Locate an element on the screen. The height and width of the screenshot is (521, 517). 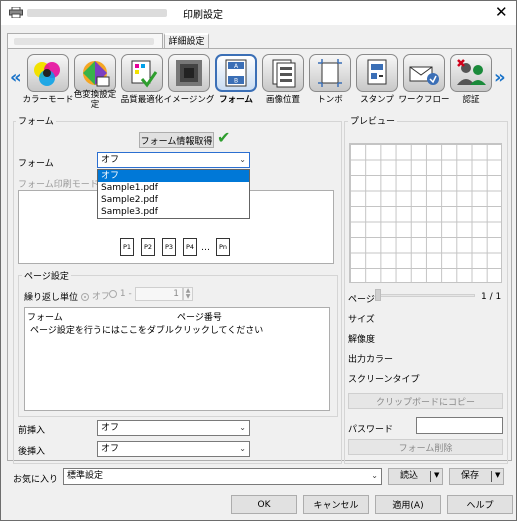
title-bar: 印刷設定 ✕ is located at coordinates (258, 13).